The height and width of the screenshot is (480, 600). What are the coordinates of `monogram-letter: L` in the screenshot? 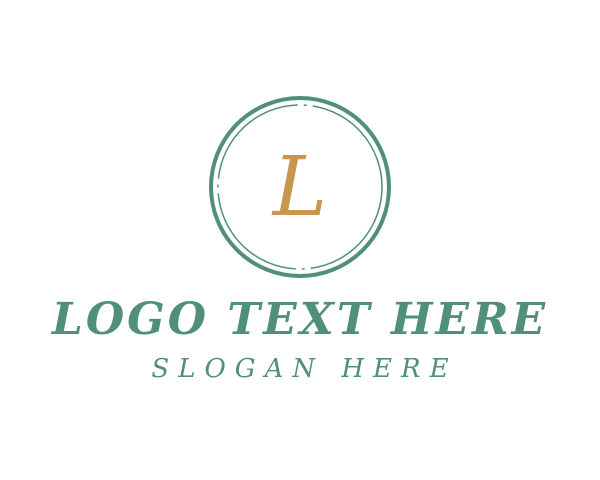 It's located at (299, 187).